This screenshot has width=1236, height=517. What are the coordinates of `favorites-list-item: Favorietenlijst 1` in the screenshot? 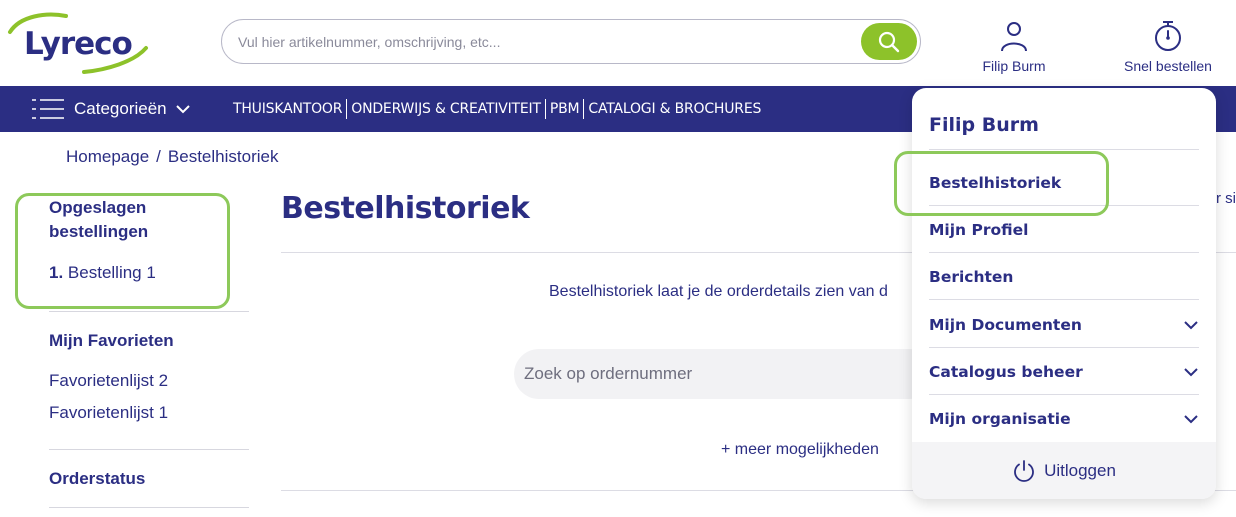 It's located at (108, 413).